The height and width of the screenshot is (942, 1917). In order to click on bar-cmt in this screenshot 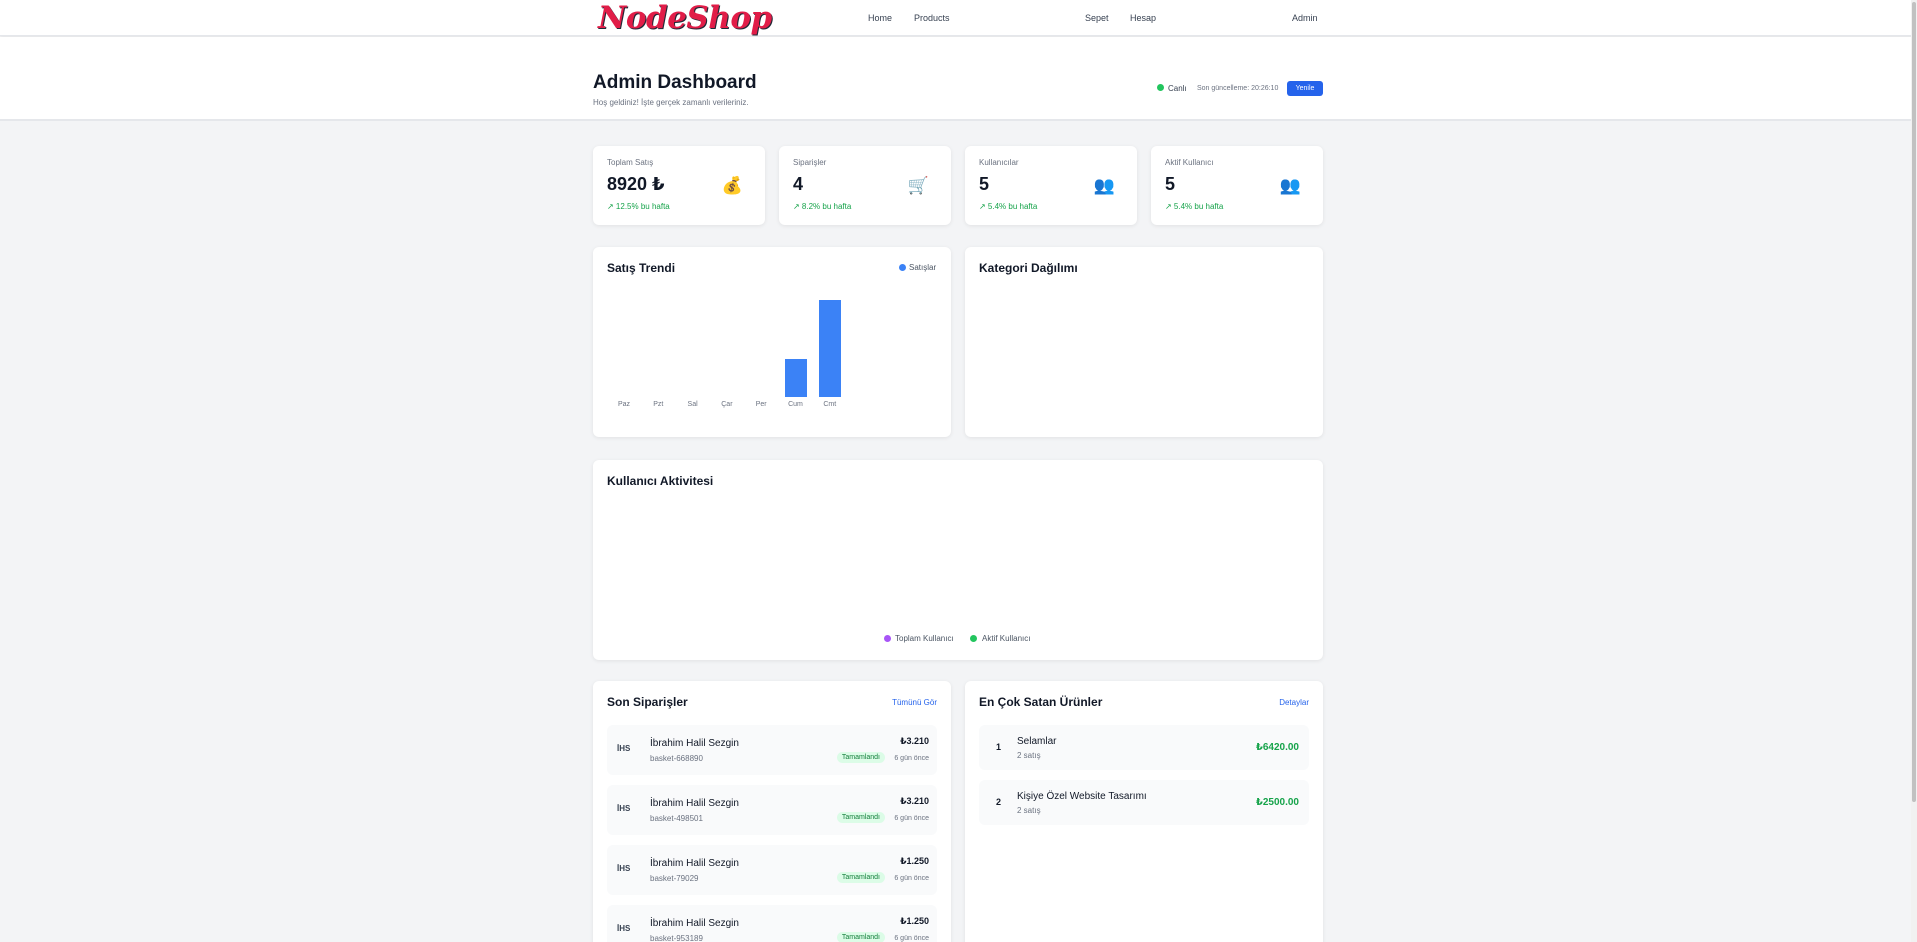, I will do `click(829, 348)`.